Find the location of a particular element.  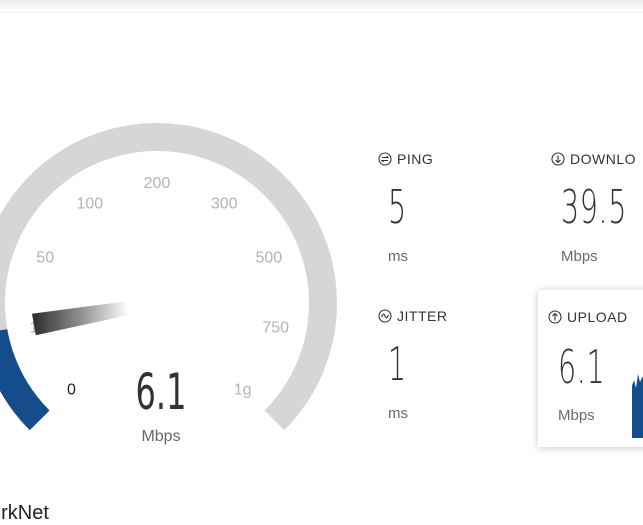

gauge-needle is located at coordinates (80, 318).